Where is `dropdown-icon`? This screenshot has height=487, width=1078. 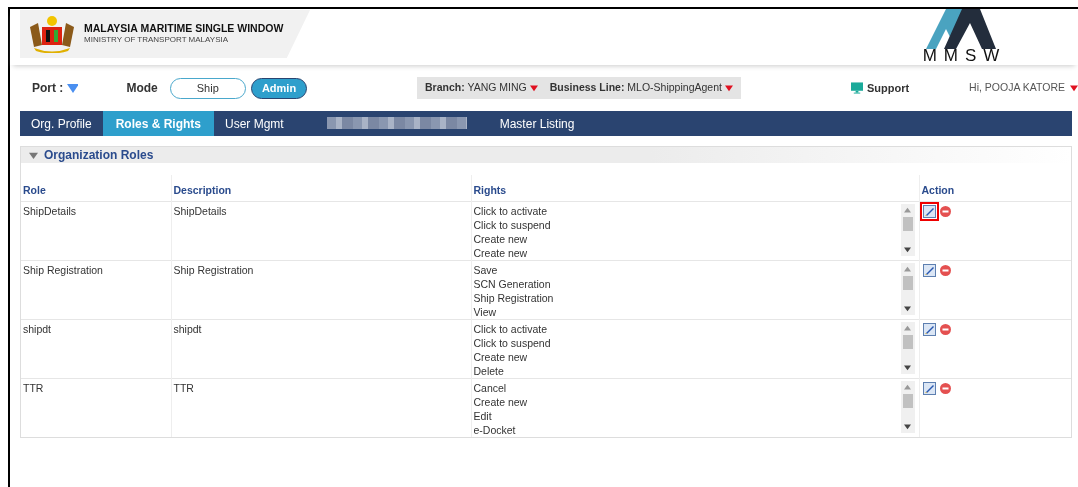
dropdown-icon is located at coordinates (73, 88).